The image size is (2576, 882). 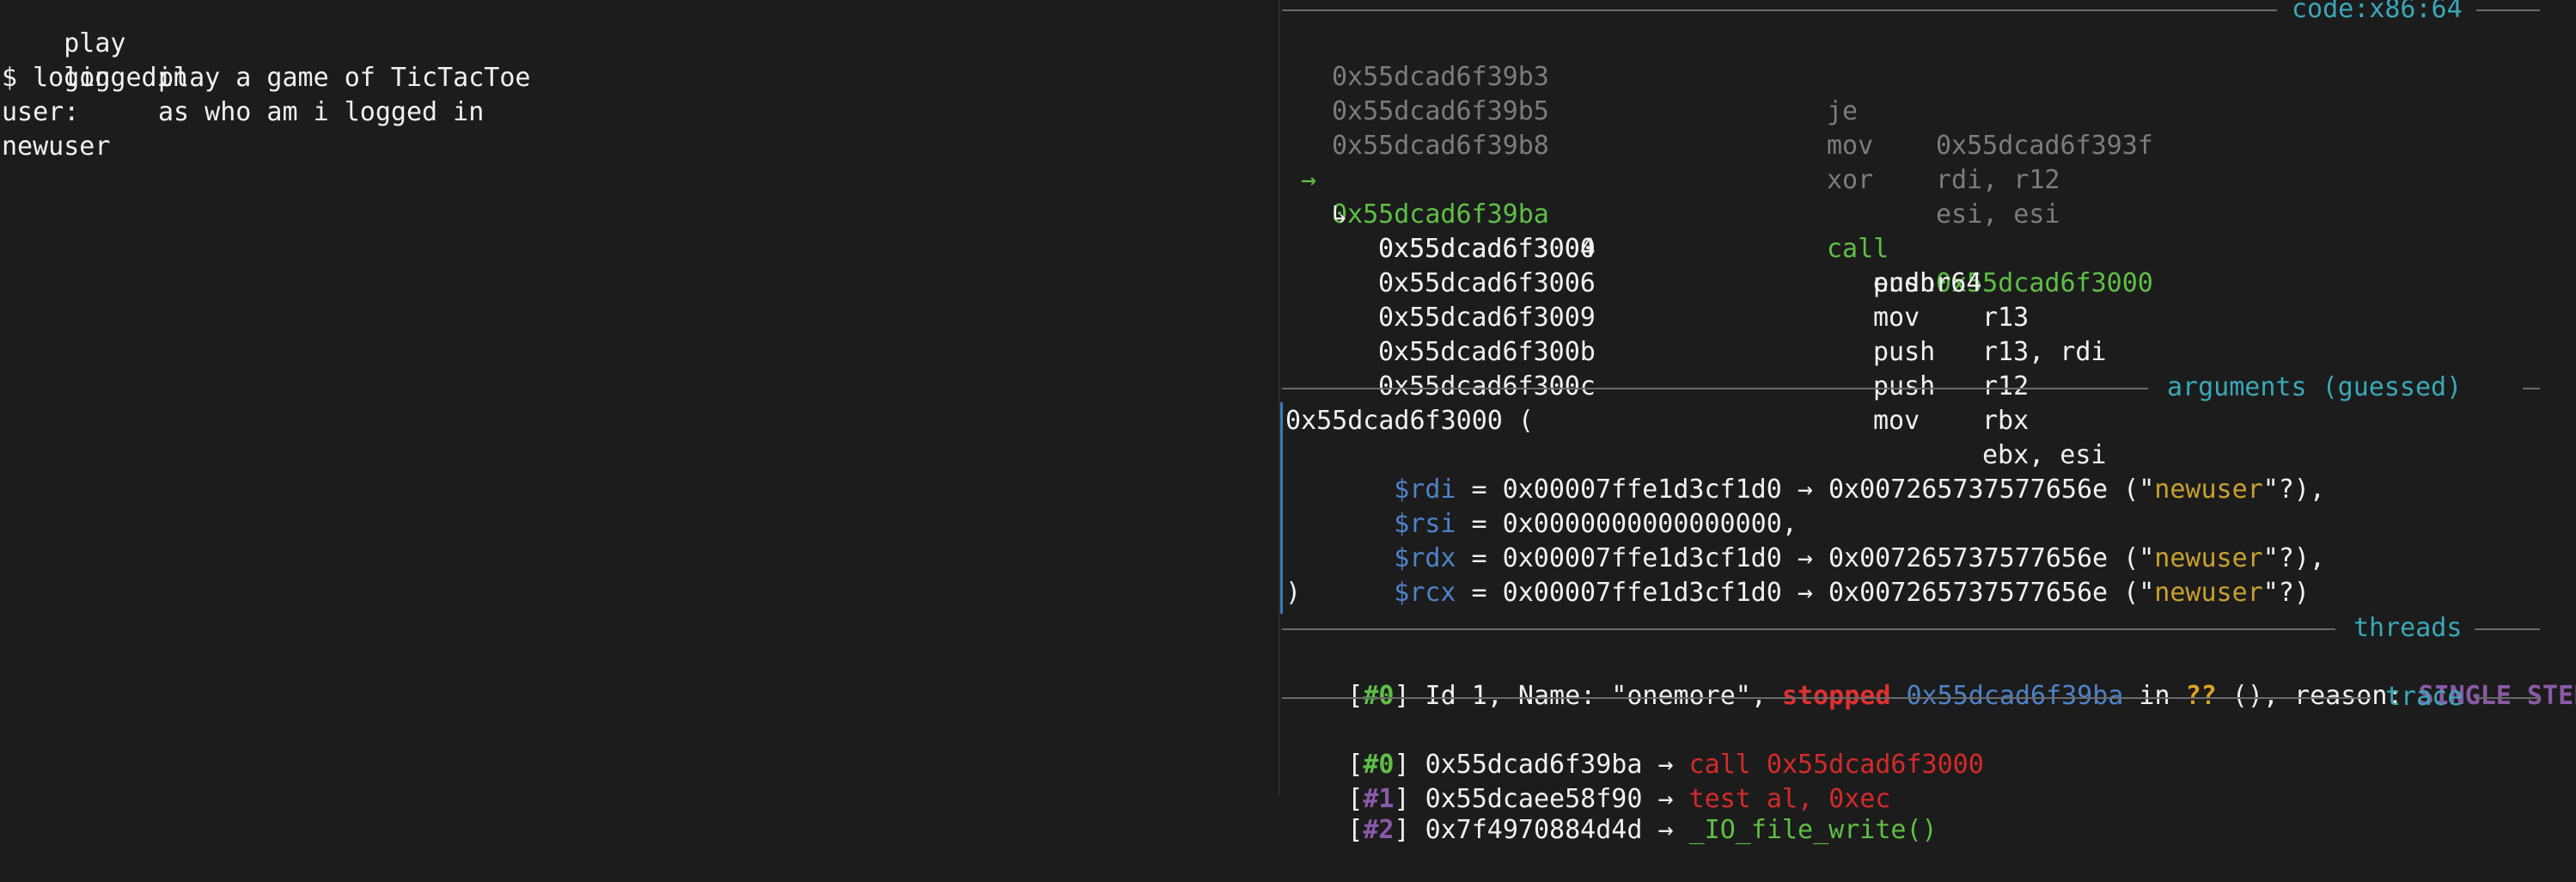 What do you see at coordinates (2293, 490) in the screenshot?
I see `argument-suffix: "?),` at bounding box center [2293, 490].